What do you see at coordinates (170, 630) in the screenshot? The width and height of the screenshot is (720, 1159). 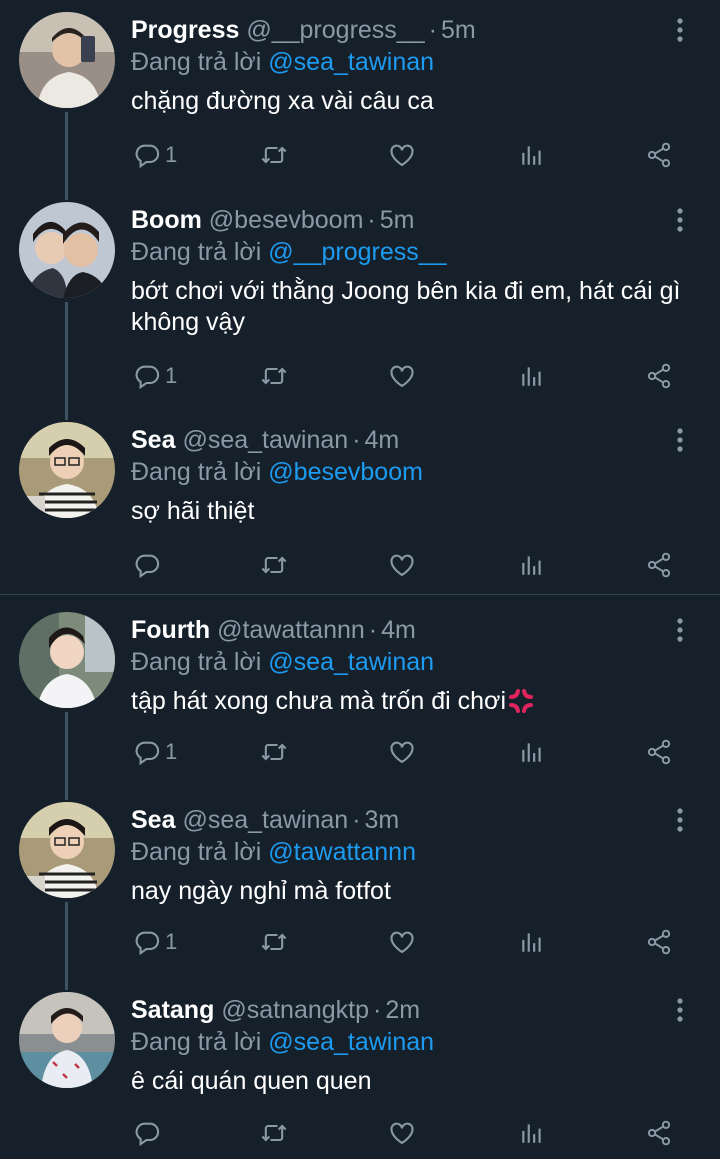 I see `display-name: Fourth` at bounding box center [170, 630].